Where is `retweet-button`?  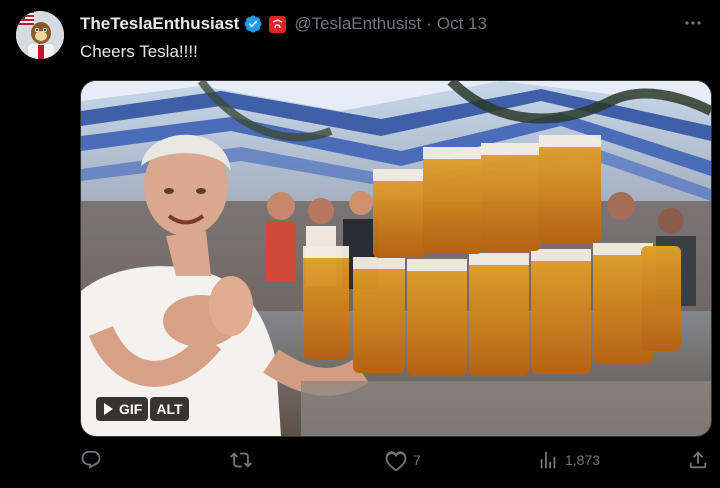
retweet-button is located at coordinates (244, 460).